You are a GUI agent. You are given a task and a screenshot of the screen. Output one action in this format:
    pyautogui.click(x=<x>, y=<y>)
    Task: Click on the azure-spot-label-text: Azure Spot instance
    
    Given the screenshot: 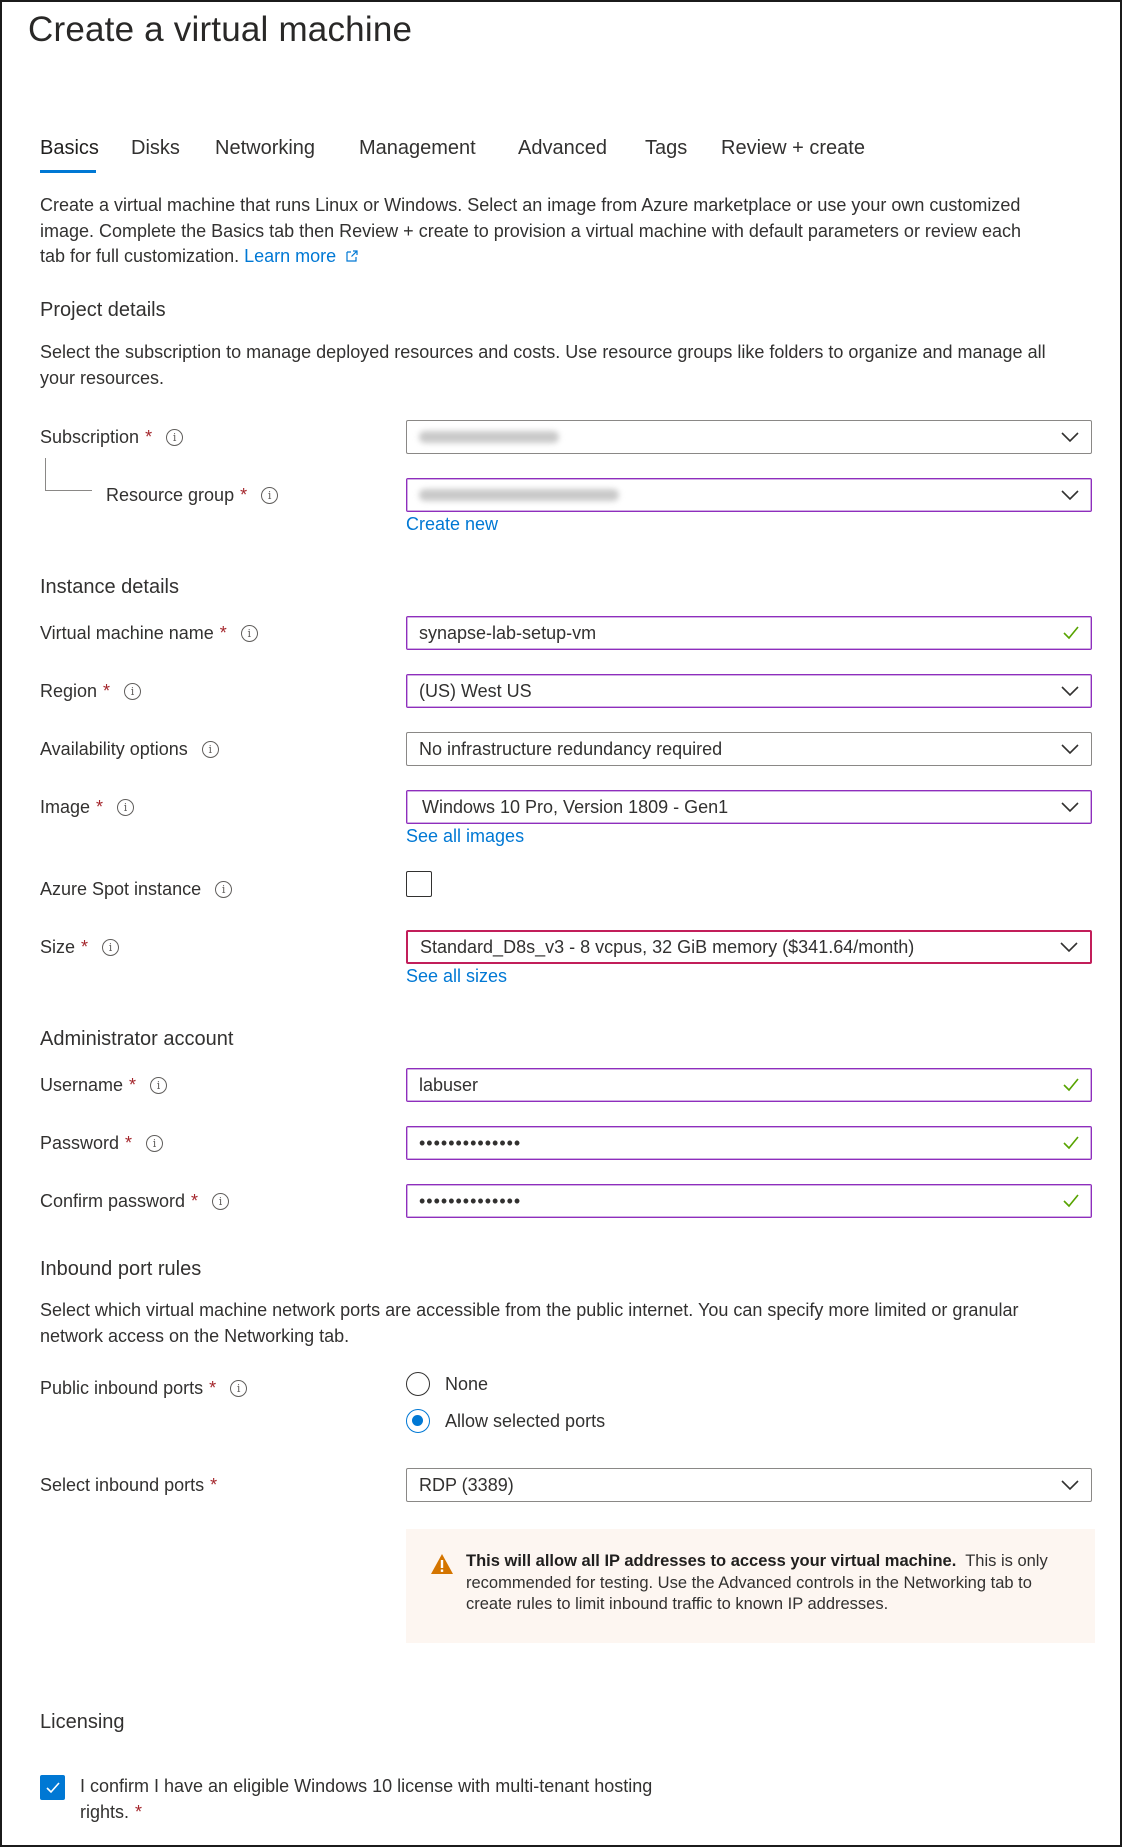 What is the action you would take?
    pyautogui.click(x=121, y=888)
    